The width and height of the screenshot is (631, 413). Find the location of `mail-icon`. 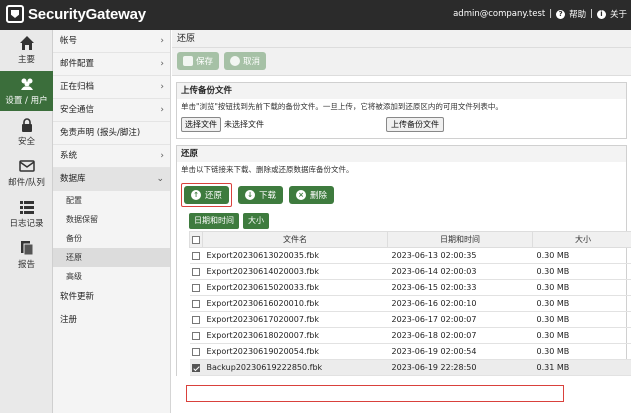

mail-icon is located at coordinates (26, 166).